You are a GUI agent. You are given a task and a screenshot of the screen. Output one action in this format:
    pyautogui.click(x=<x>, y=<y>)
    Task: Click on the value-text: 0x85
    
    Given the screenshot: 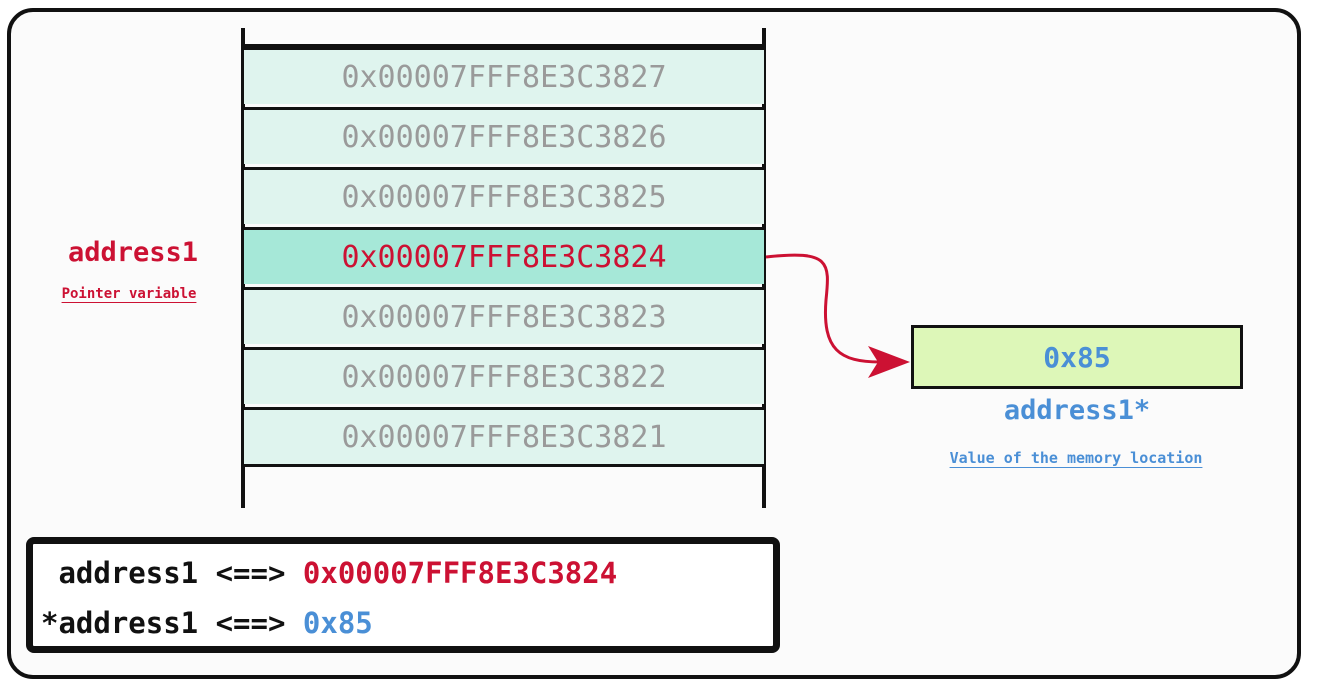 What is the action you would take?
    pyautogui.click(x=1077, y=357)
    